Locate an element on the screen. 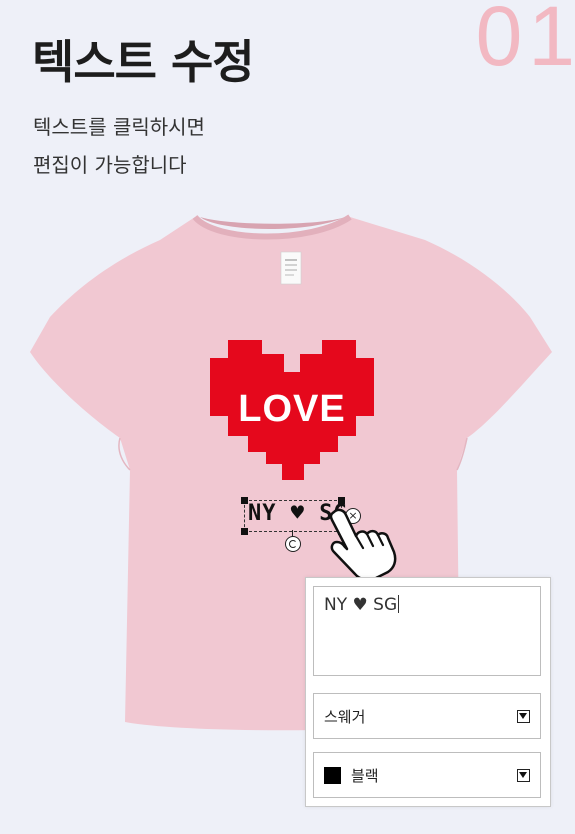  text-caret is located at coordinates (399, 604).